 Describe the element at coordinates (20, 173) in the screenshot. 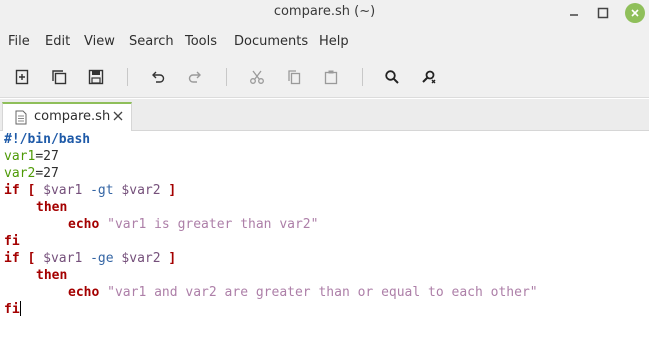

I see `variable-name: var2` at that location.